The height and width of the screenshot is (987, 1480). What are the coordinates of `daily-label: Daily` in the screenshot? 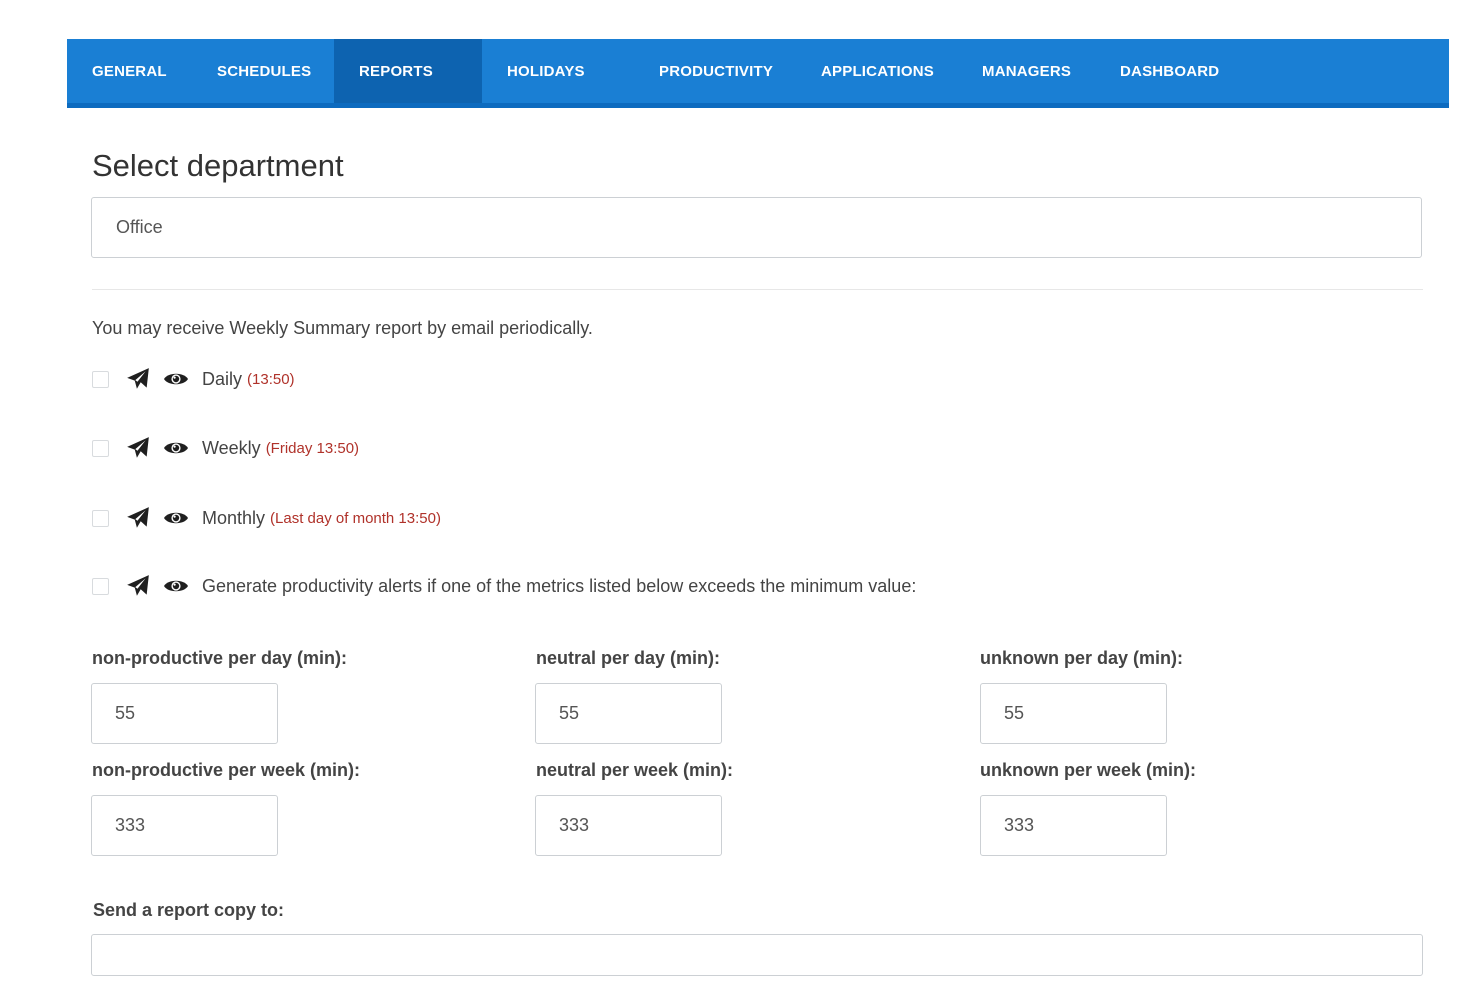 It's located at (222, 378).